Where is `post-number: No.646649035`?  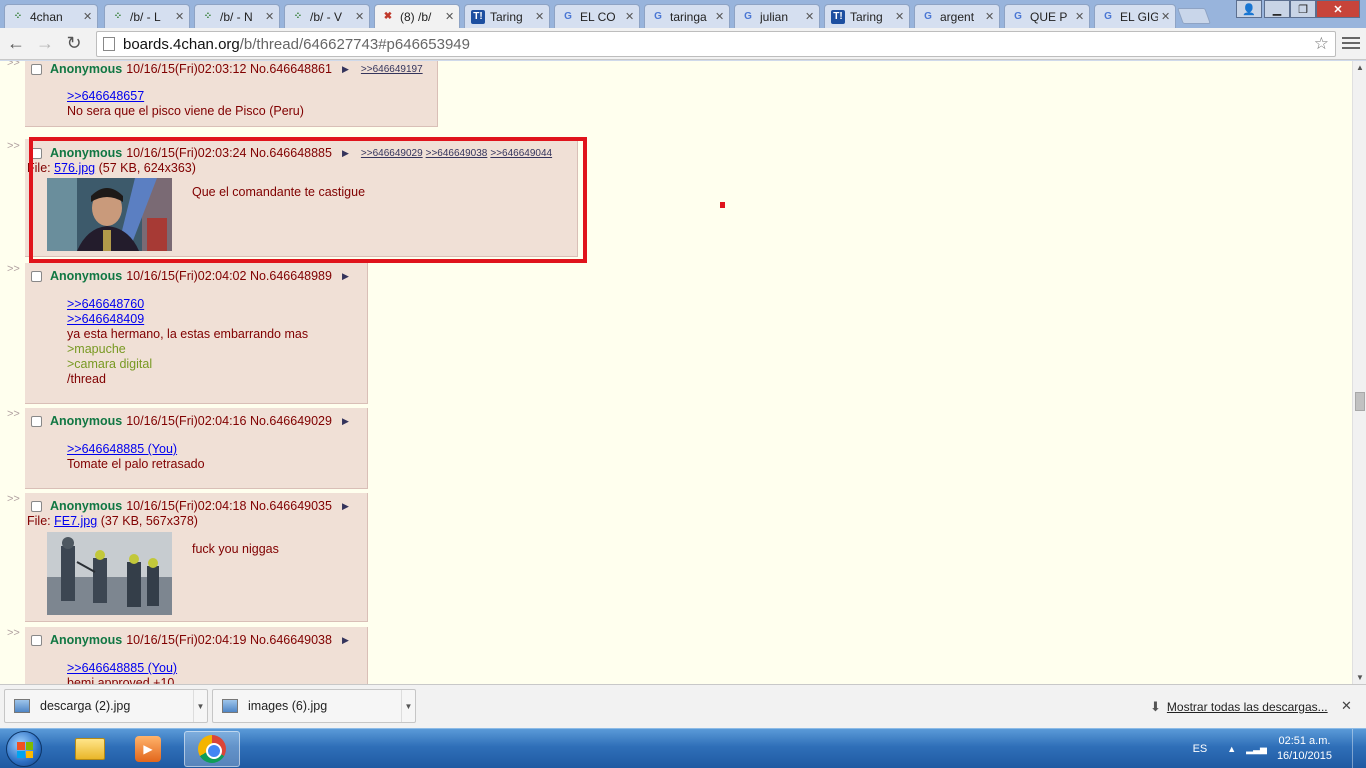 post-number: No.646649035 is located at coordinates (291, 506).